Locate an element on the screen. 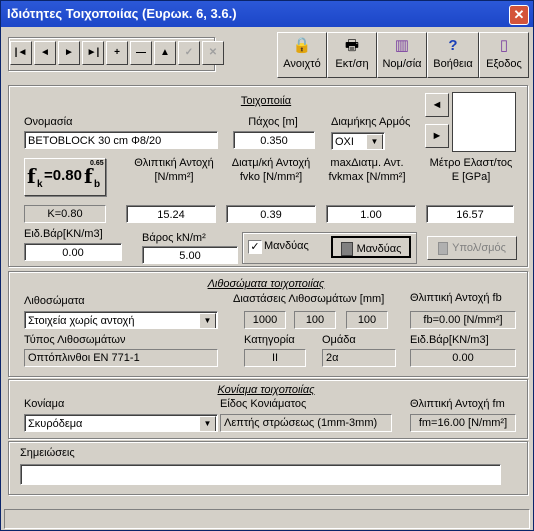 The image size is (534, 531). unit-weight-label: Ειδ.Βάρ[KN/m3] is located at coordinates (63, 234).